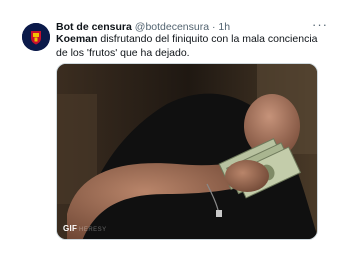  What do you see at coordinates (224, 27) in the screenshot?
I see `timestamp: 1h` at bounding box center [224, 27].